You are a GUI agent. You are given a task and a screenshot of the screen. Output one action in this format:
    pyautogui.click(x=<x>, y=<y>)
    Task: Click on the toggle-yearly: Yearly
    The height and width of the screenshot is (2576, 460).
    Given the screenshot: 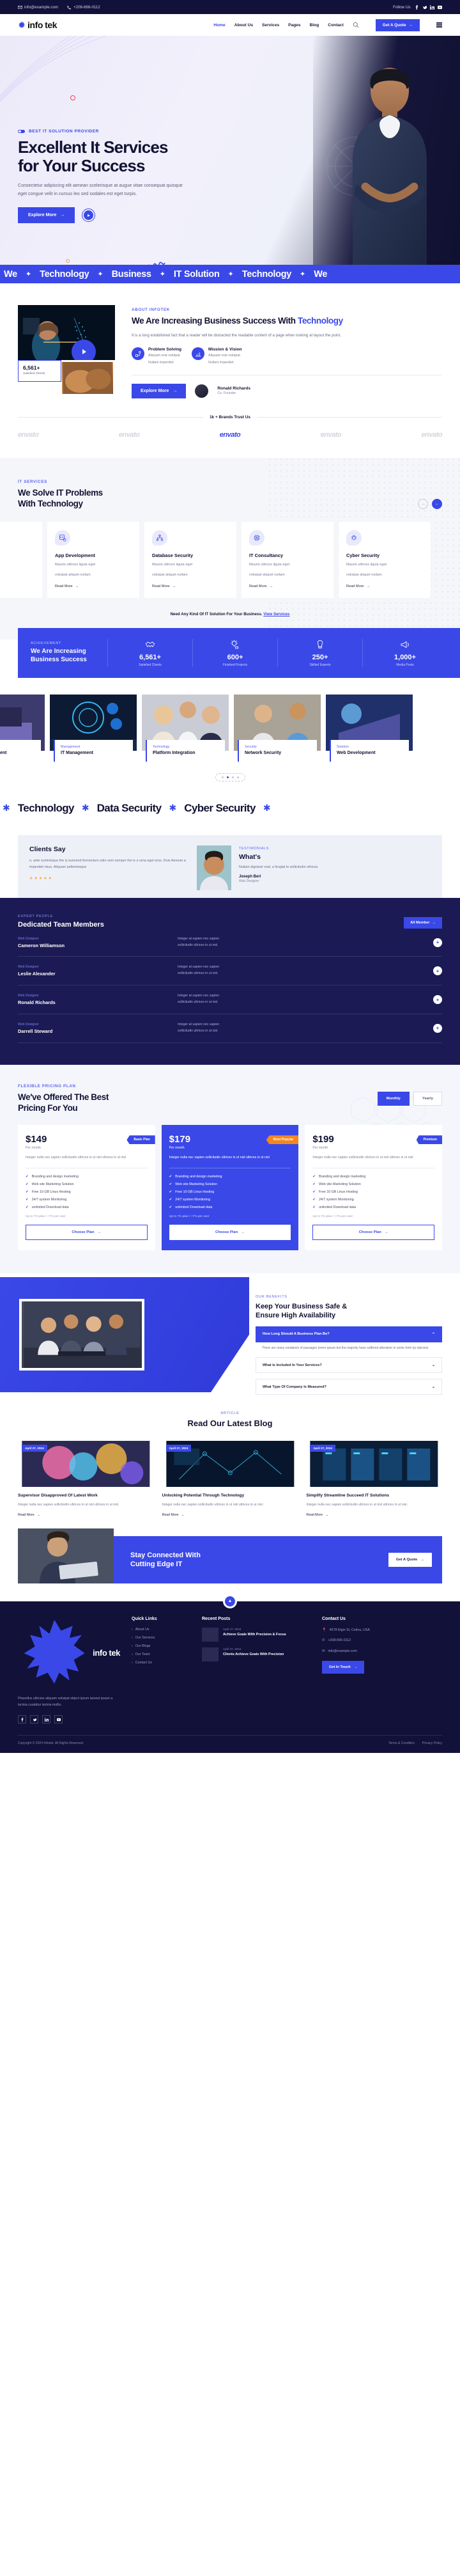 What is the action you would take?
    pyautogui.click(x=427, y=1099)
    